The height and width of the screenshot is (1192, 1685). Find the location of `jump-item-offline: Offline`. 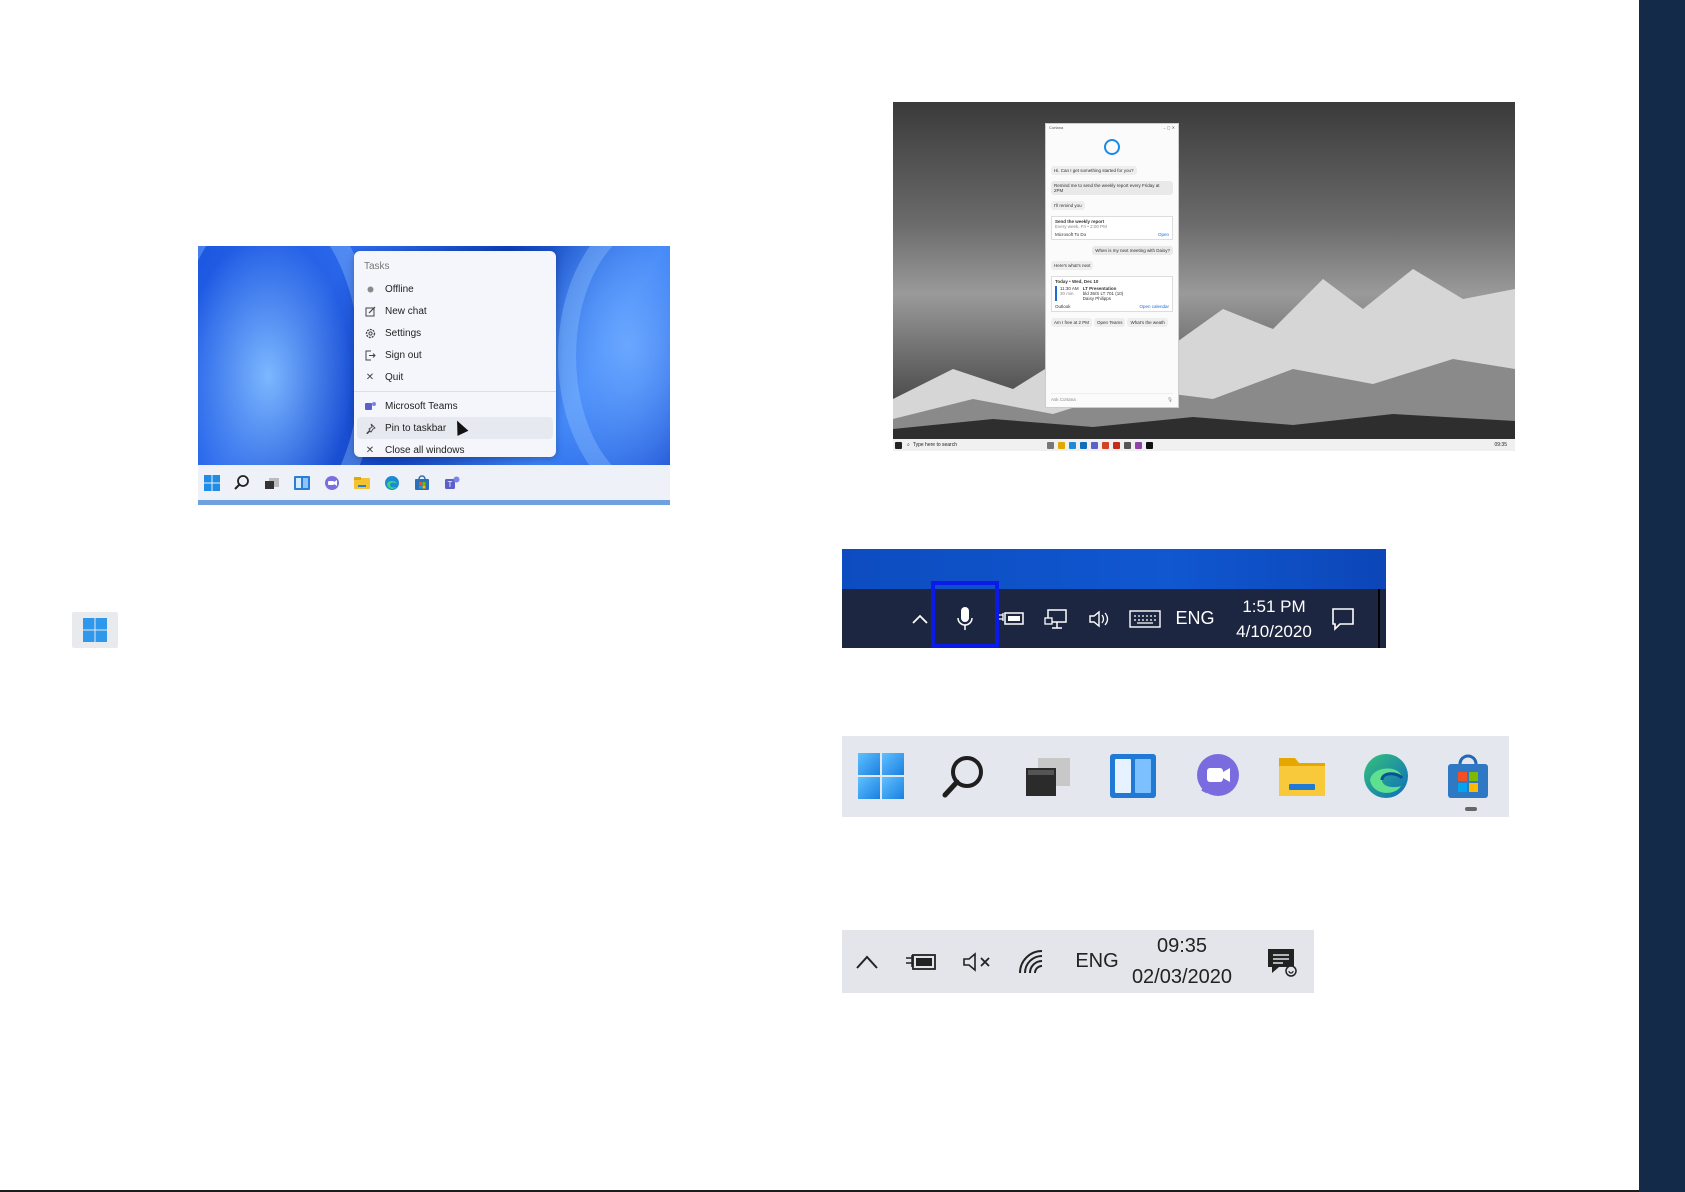

jump-item-offline: Offline is located at coordinates (455, 289).